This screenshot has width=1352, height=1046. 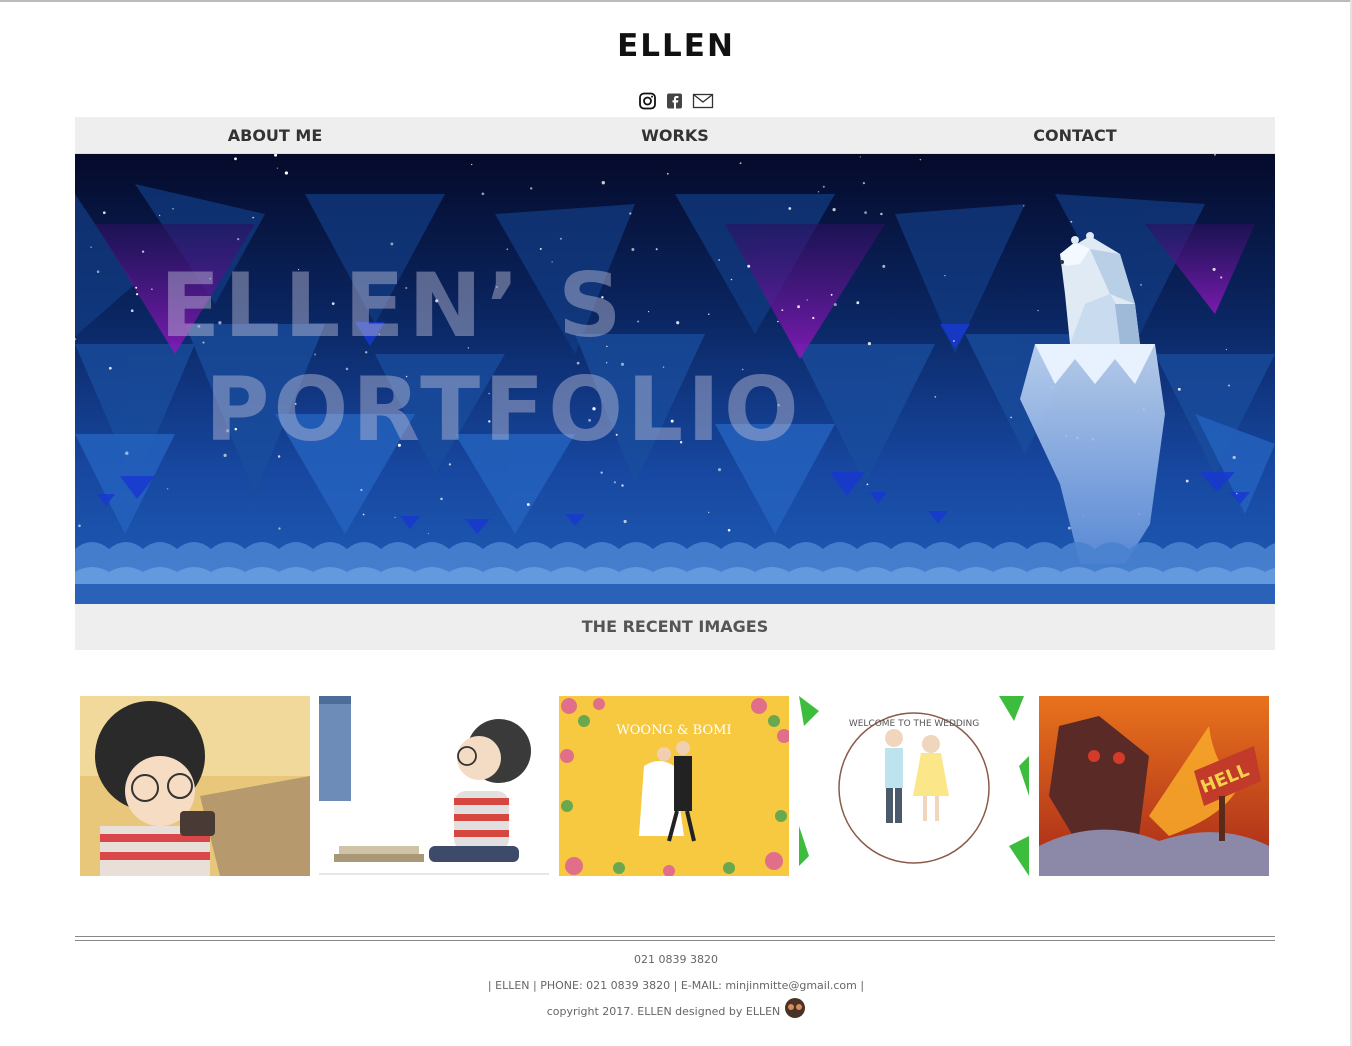 I want to click on nav-about-me: ABOUT ME, so click(x=275, y=135).